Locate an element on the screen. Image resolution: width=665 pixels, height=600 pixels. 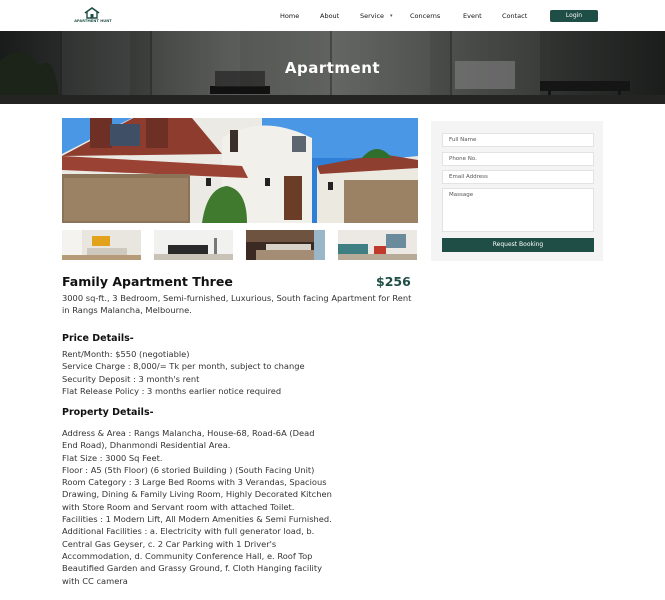
nav-concerns: Concerns is located at coordinates (425, 16).